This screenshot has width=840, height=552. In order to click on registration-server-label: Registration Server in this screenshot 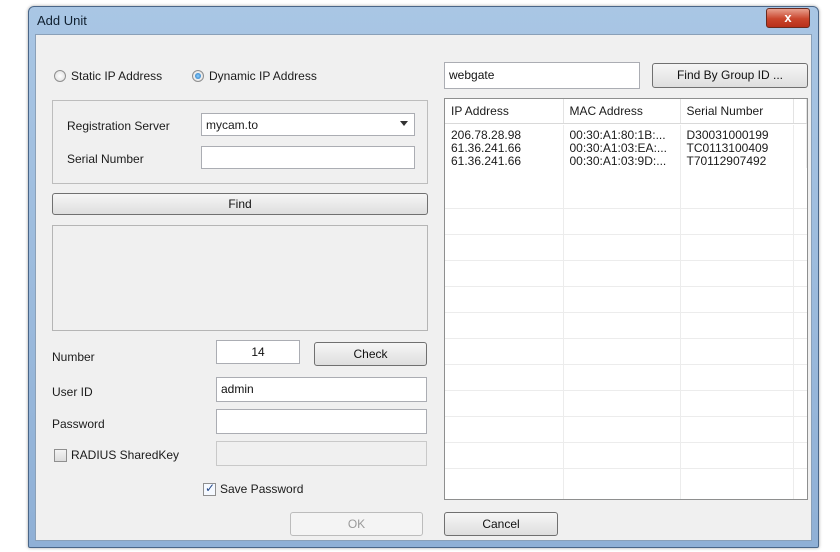, I will do `click(118, 126)`.